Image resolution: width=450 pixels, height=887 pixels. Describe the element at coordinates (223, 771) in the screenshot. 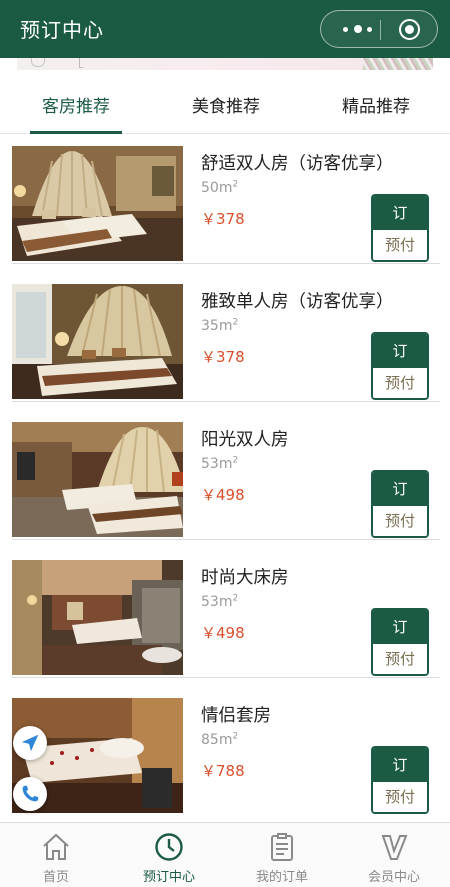

I see `room-price: ￥788` at that location.